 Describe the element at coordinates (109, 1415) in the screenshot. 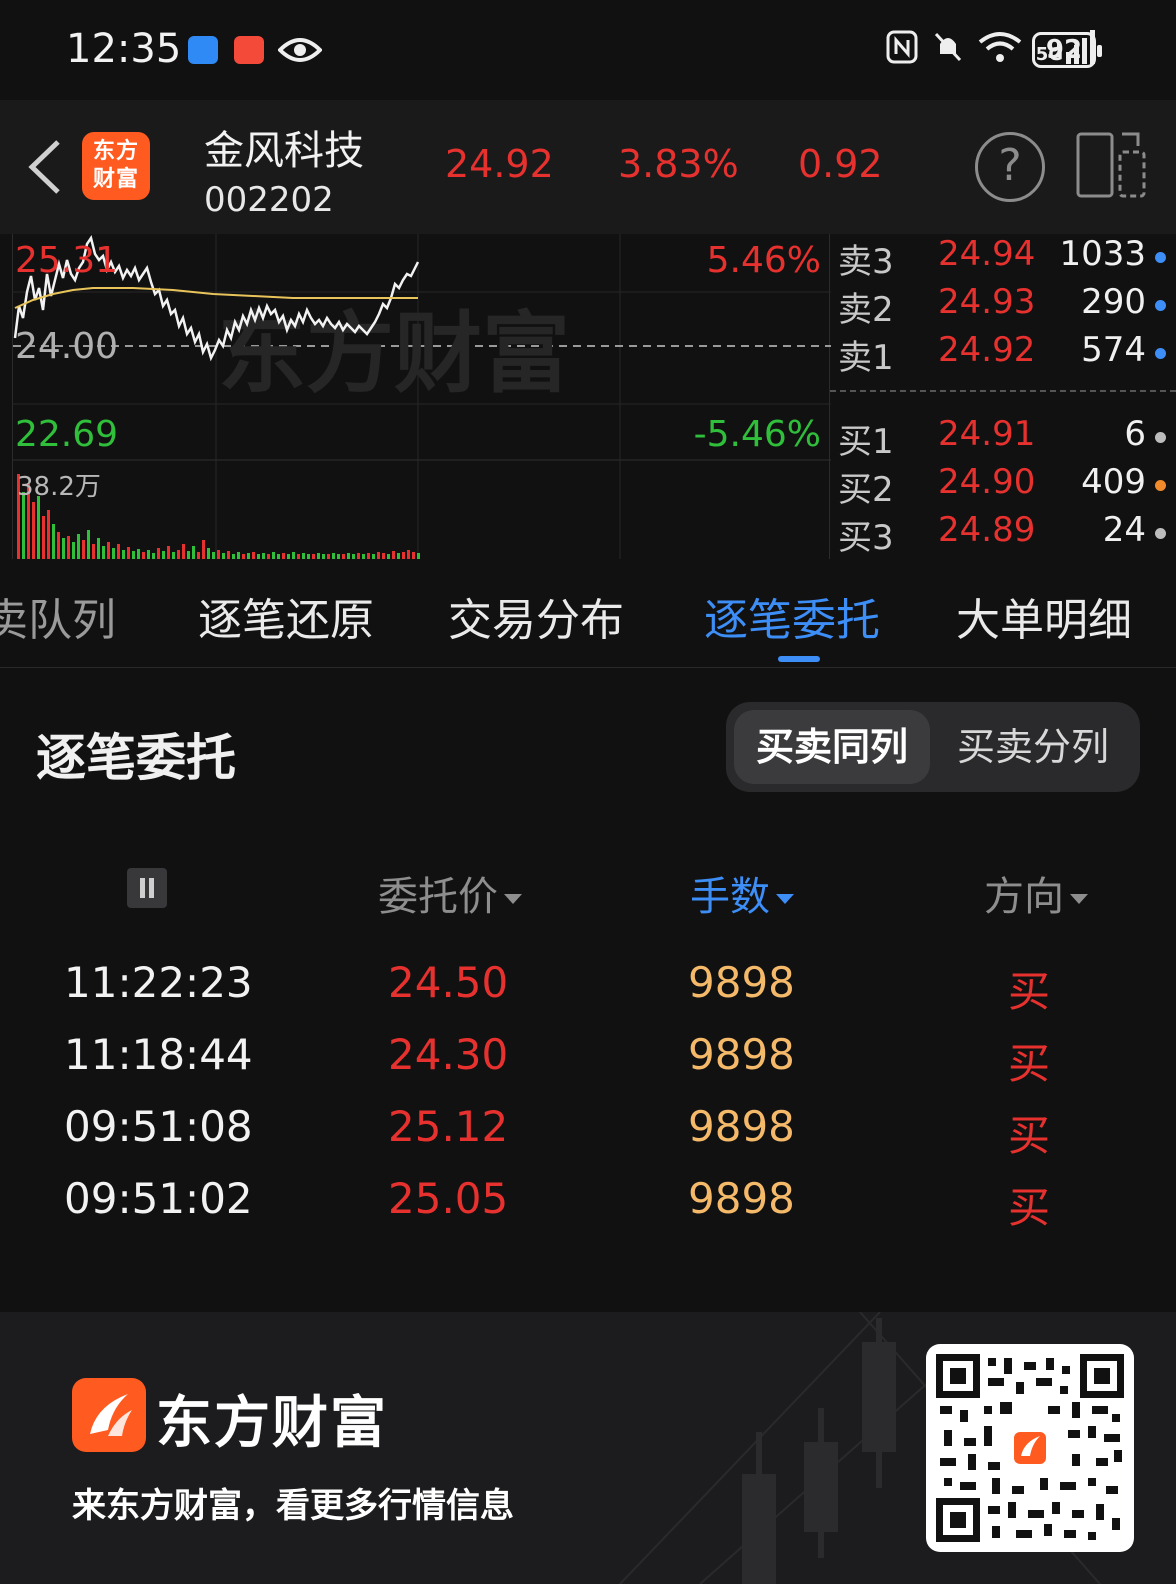

I see `eastmoney-logo-icon` at that location.